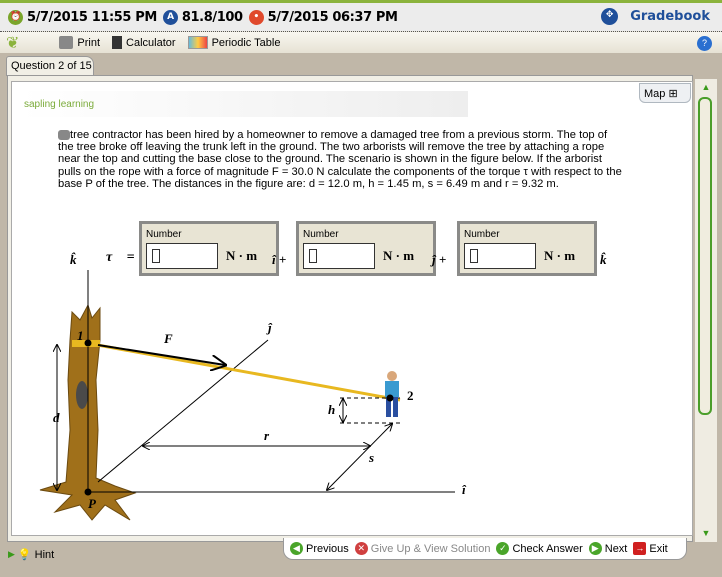 This screenshot has height=577, width=722. I want to click on j-axis-label: ĵ, so click(270, 327).